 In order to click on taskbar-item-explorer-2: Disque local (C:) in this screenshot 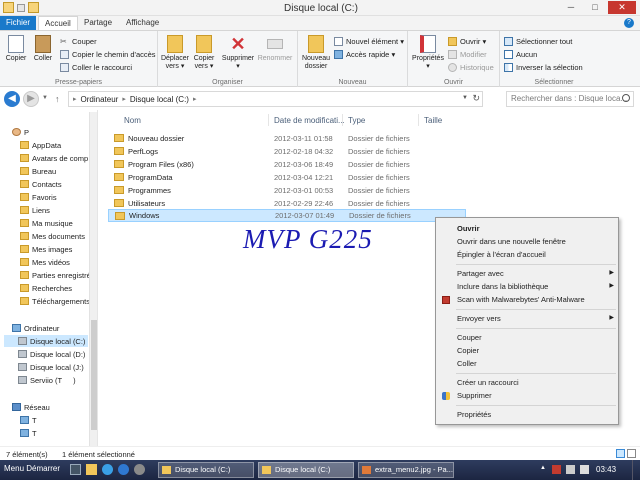, I will do `click(306, 470)`.